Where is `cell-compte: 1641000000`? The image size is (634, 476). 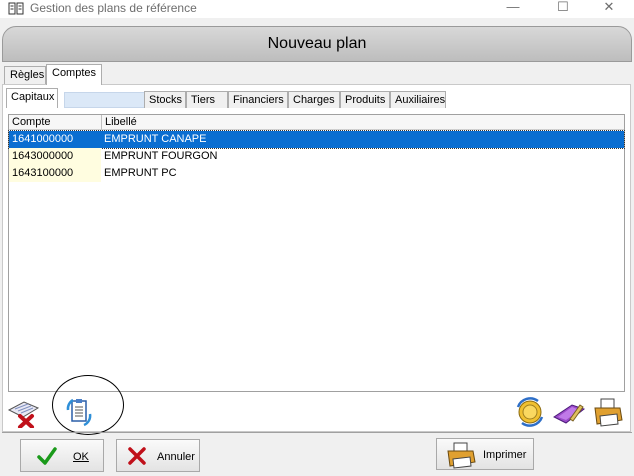
cell-compte: 1641000000 is located at coordinates (55, 139).